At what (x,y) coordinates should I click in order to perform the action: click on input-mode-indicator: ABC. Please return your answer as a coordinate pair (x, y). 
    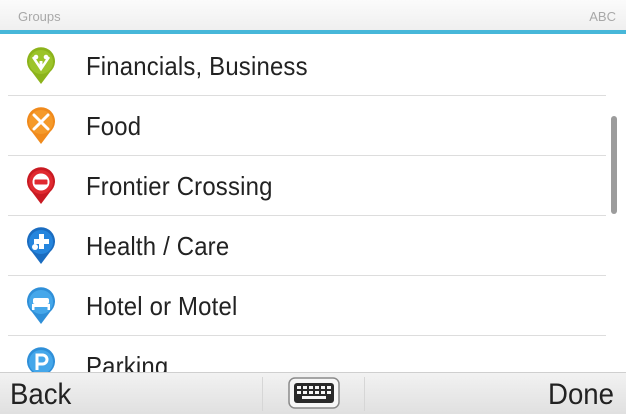
    Looking at the image, I should click on (602, 16).